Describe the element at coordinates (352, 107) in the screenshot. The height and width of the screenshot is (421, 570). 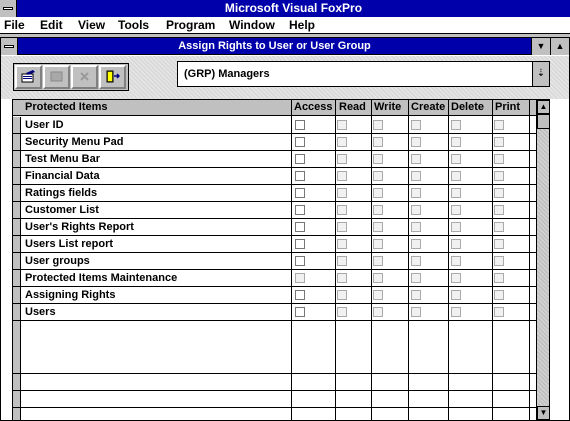
I see `column-read: Read` at that location.